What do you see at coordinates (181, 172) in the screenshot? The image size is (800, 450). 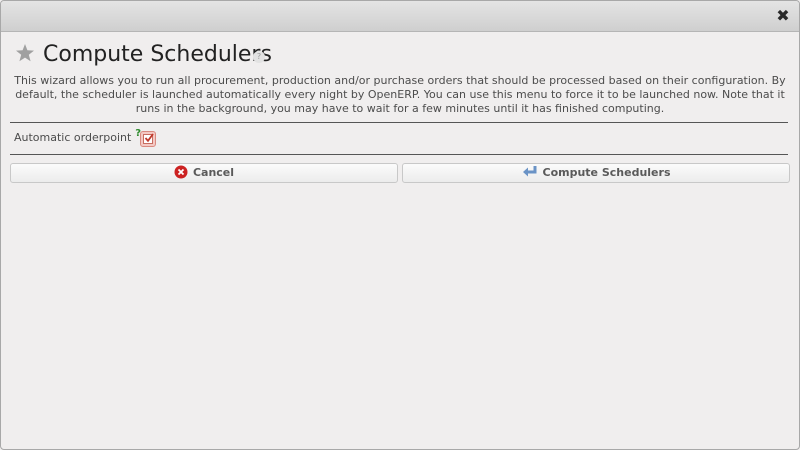 I see `cancel-circle-icon` at bounding box center [181, 172].